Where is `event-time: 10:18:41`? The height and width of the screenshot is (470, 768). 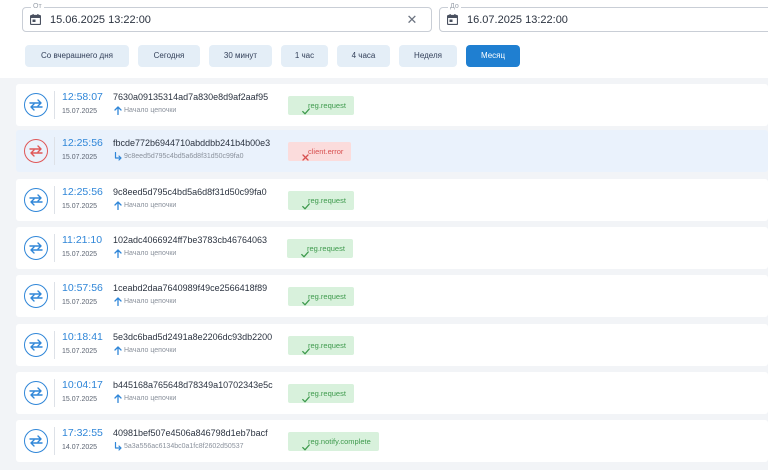
event-time: 10:18:41 is located at coordinates (82, 337).